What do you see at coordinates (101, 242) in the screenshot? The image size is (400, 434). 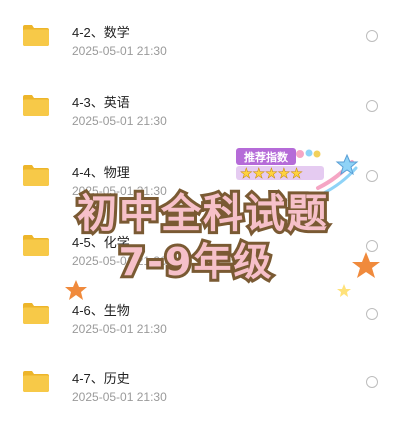 I see `file-name: 4-5、化学` at bounding box center [101, 242].